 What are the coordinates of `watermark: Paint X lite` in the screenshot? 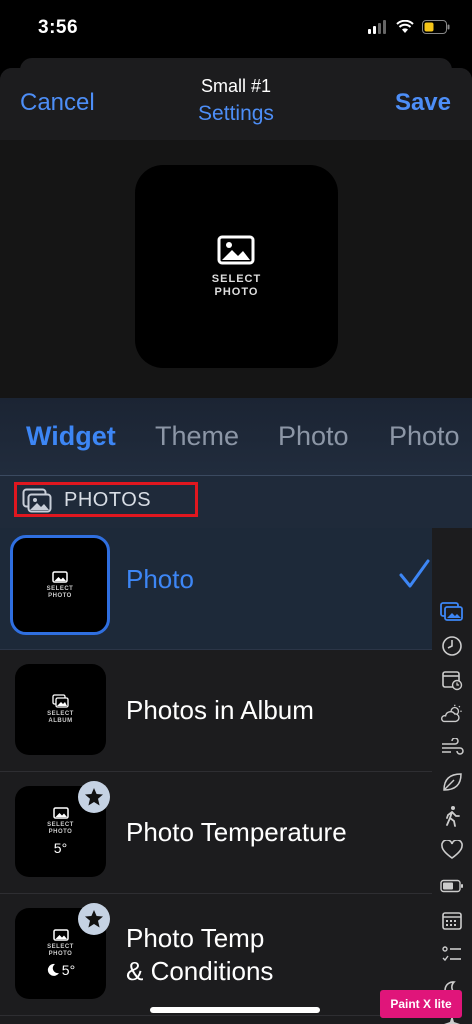 It's located at (421, 1004).